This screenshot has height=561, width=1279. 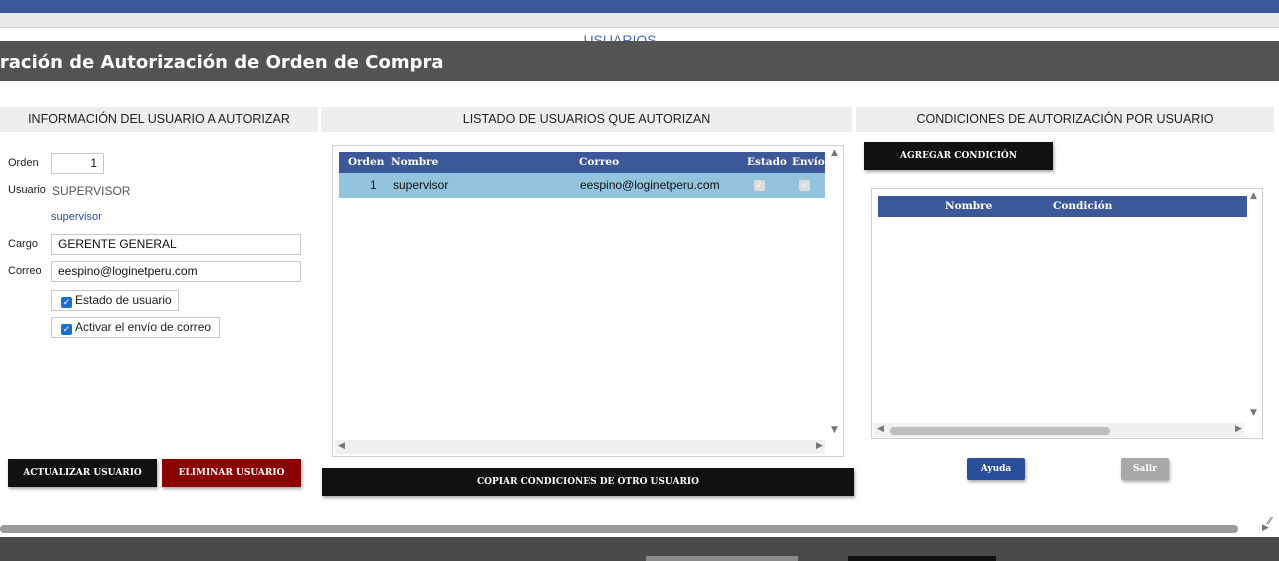 What do you see at coordinates (77, 163) in the screenshot?
I see `orden-input: 1` at bounding box center [77, 163].